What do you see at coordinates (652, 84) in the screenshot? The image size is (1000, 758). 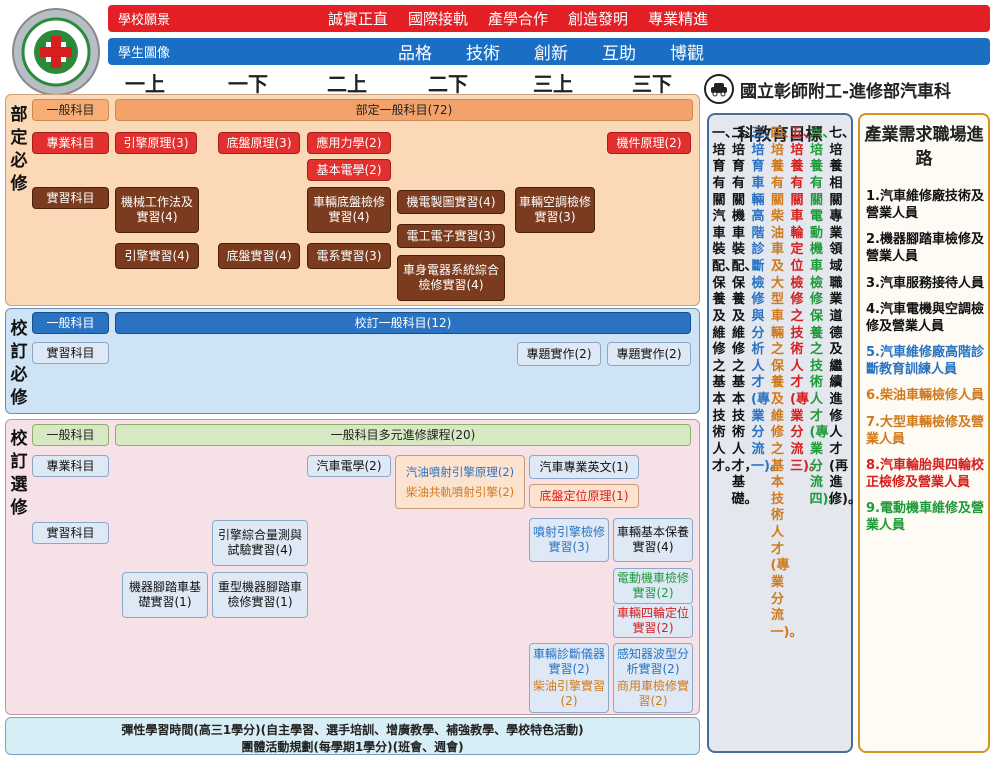 I see `semester-header: 三下` at bounding box center [652, 84].